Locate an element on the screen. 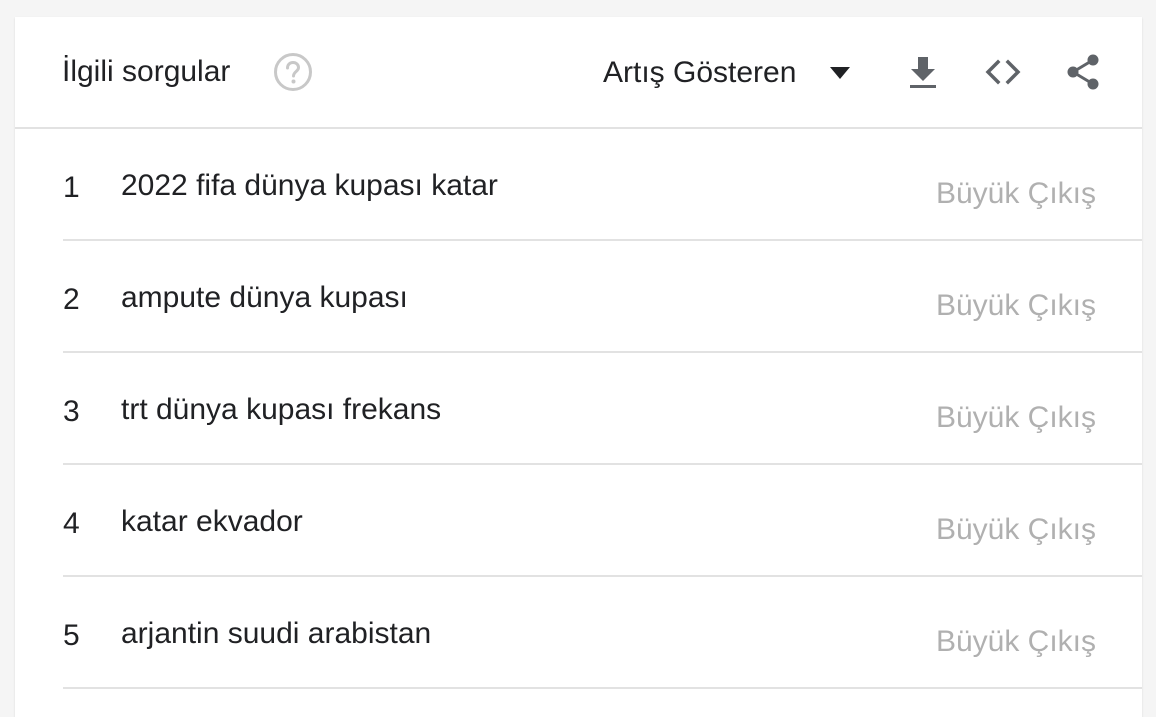  filter-dropdown: Artış Gösteren is located at coordinates (727, 73).